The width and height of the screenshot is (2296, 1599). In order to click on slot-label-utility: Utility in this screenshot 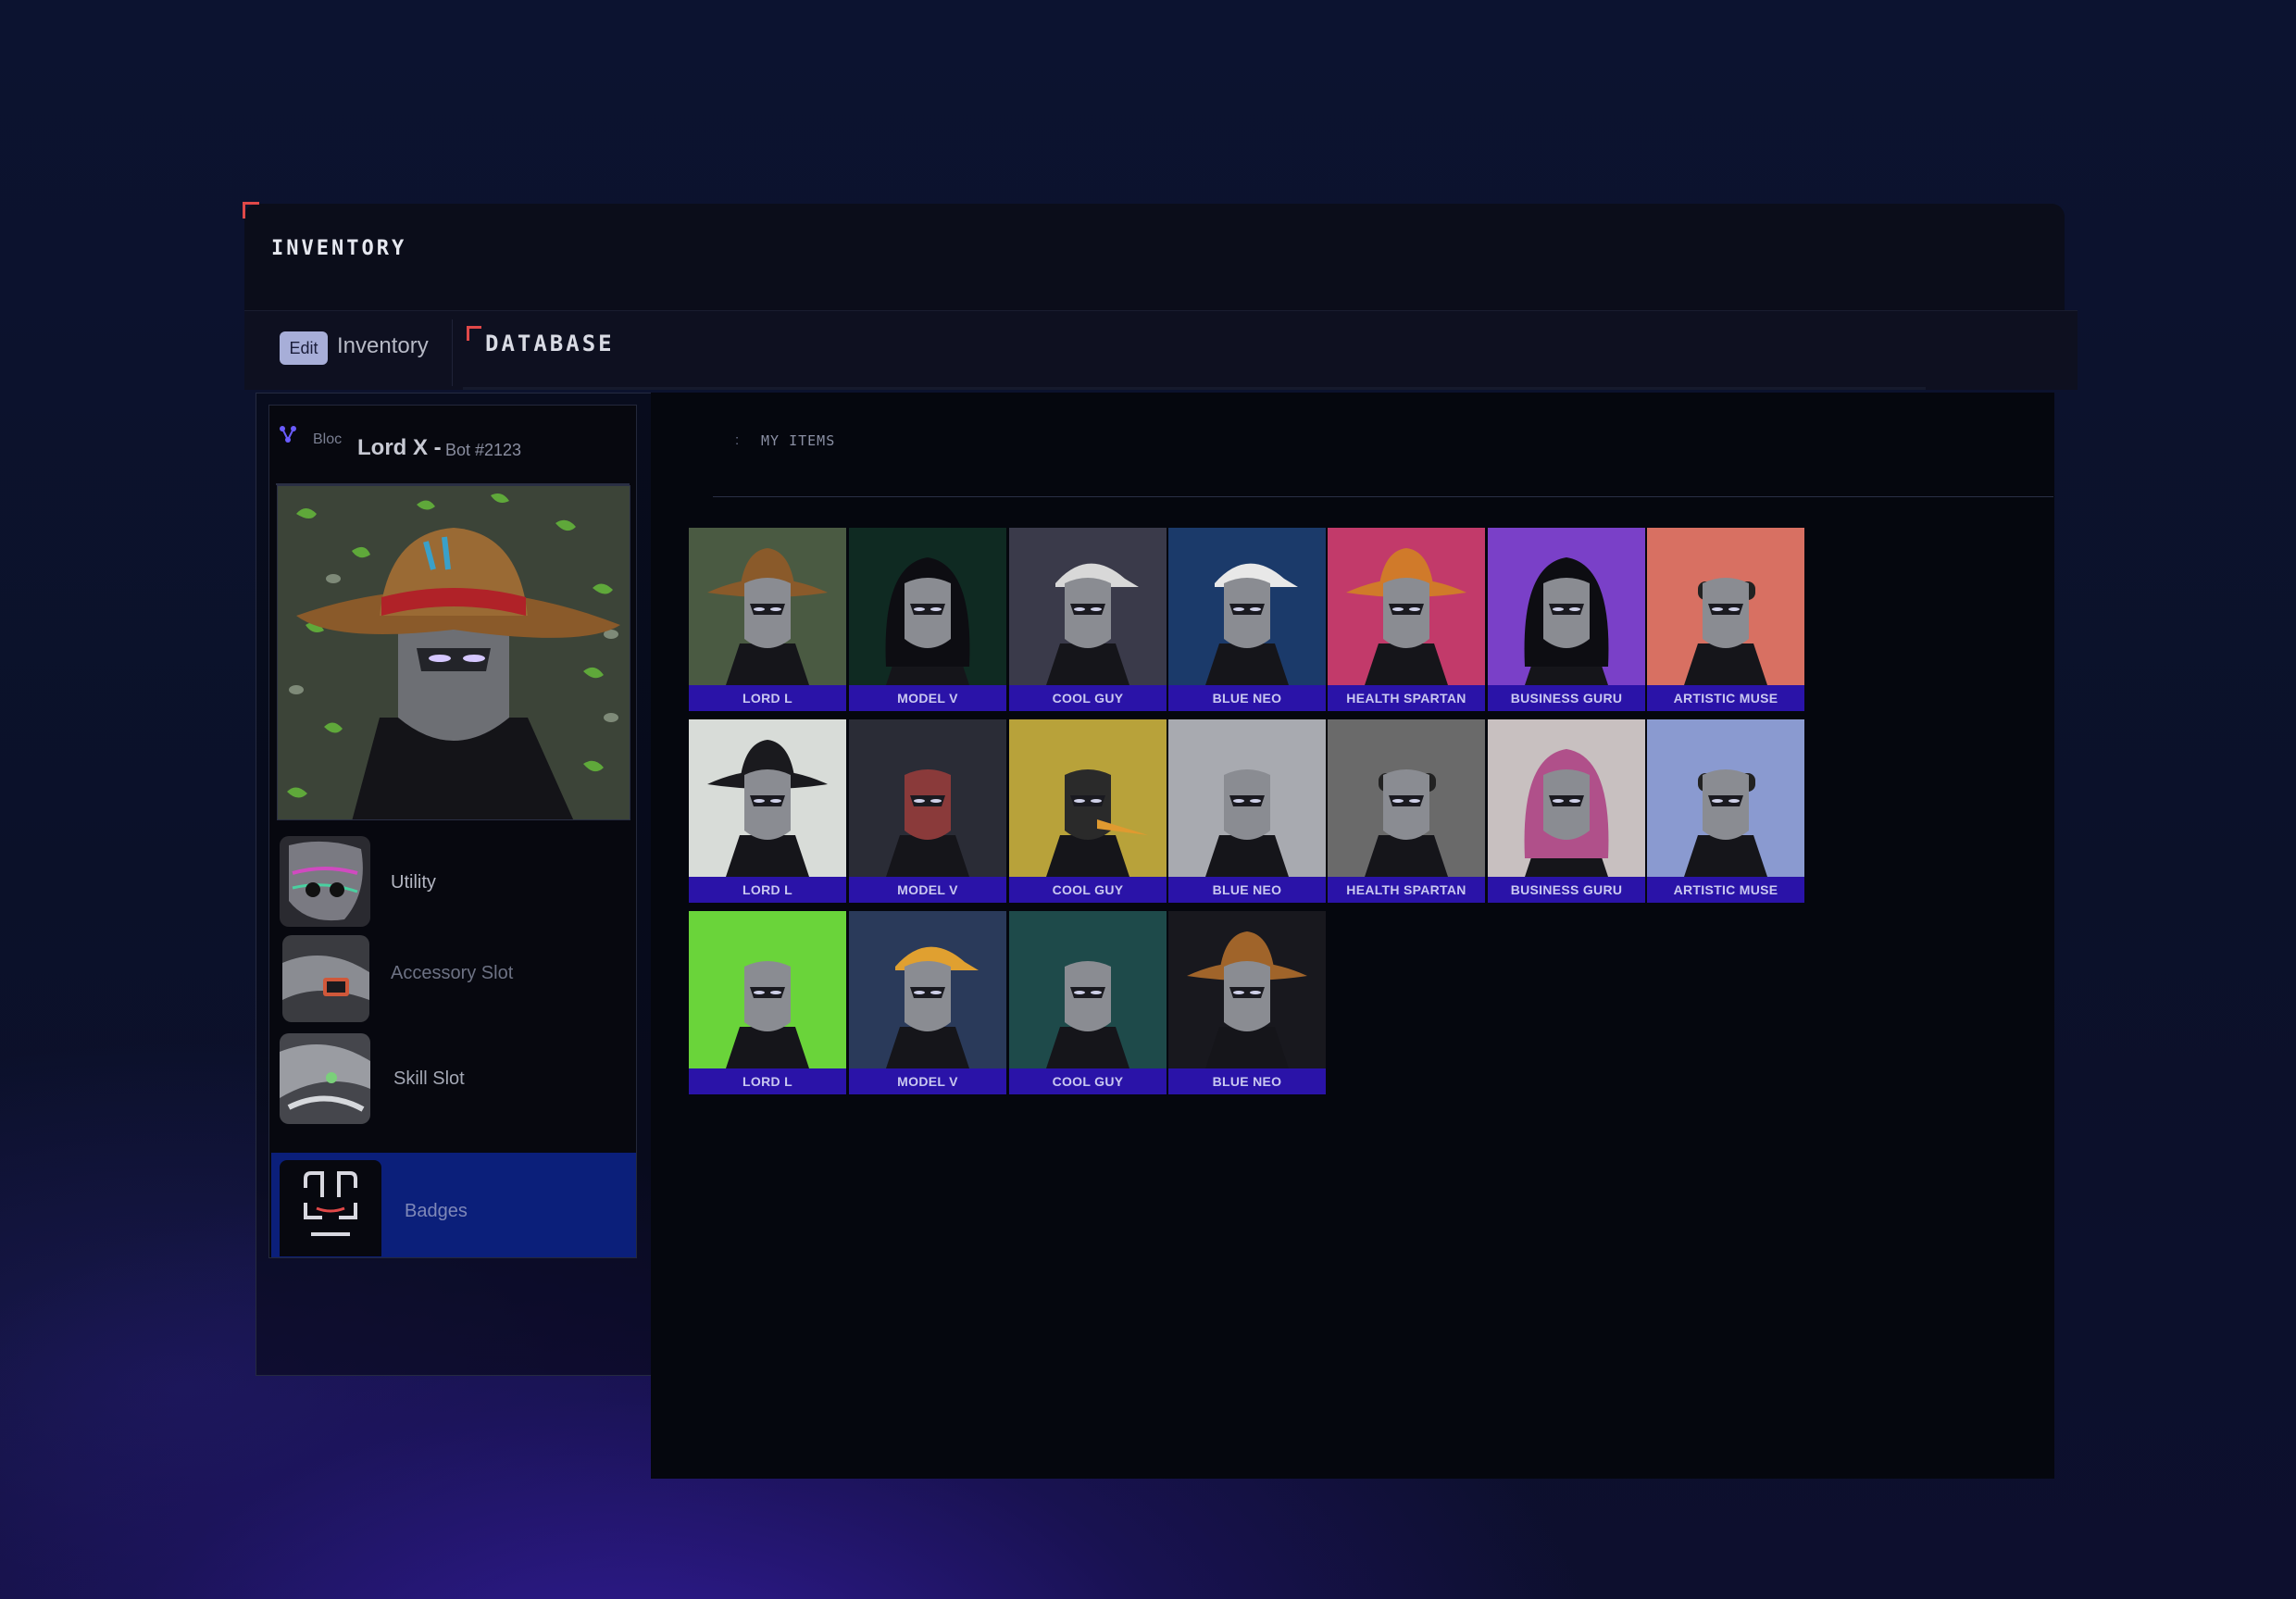, I will do `click(413, 883)`.